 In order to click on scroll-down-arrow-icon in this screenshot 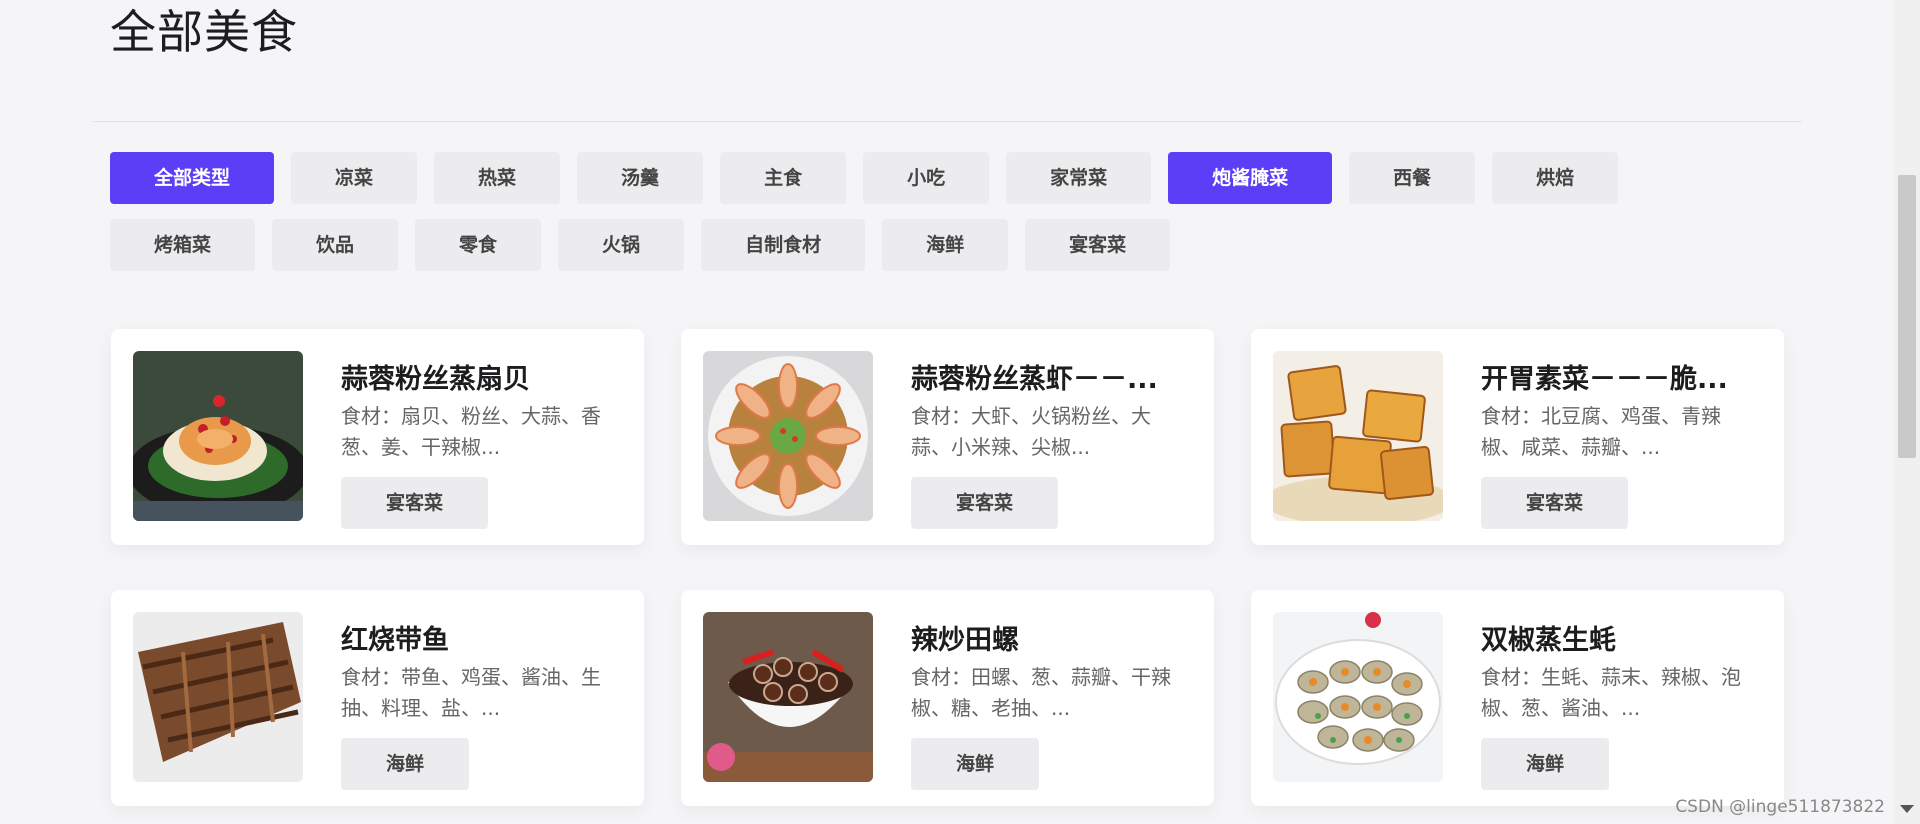, I will do `click(1907, 809)`.